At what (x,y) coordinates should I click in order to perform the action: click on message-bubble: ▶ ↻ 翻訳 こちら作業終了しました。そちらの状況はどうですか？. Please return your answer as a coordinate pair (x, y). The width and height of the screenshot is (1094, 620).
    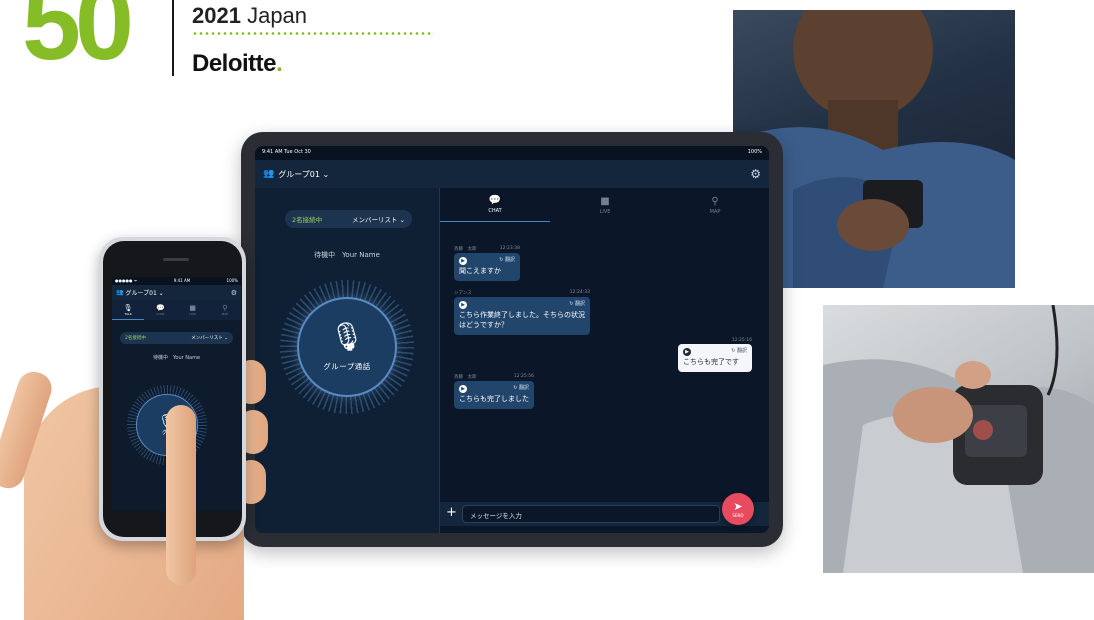
    Looking at the image, I should click on (522, 316).